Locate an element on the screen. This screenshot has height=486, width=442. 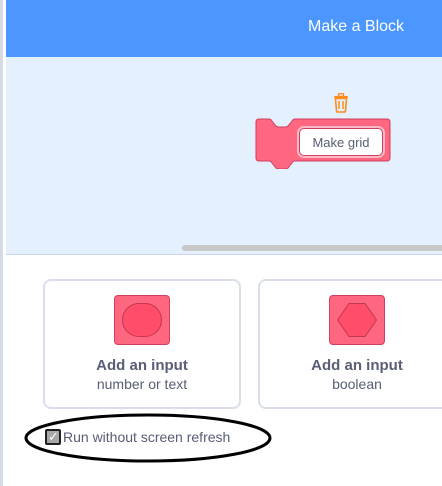
block-name-input is located at coordinates (341, 142).